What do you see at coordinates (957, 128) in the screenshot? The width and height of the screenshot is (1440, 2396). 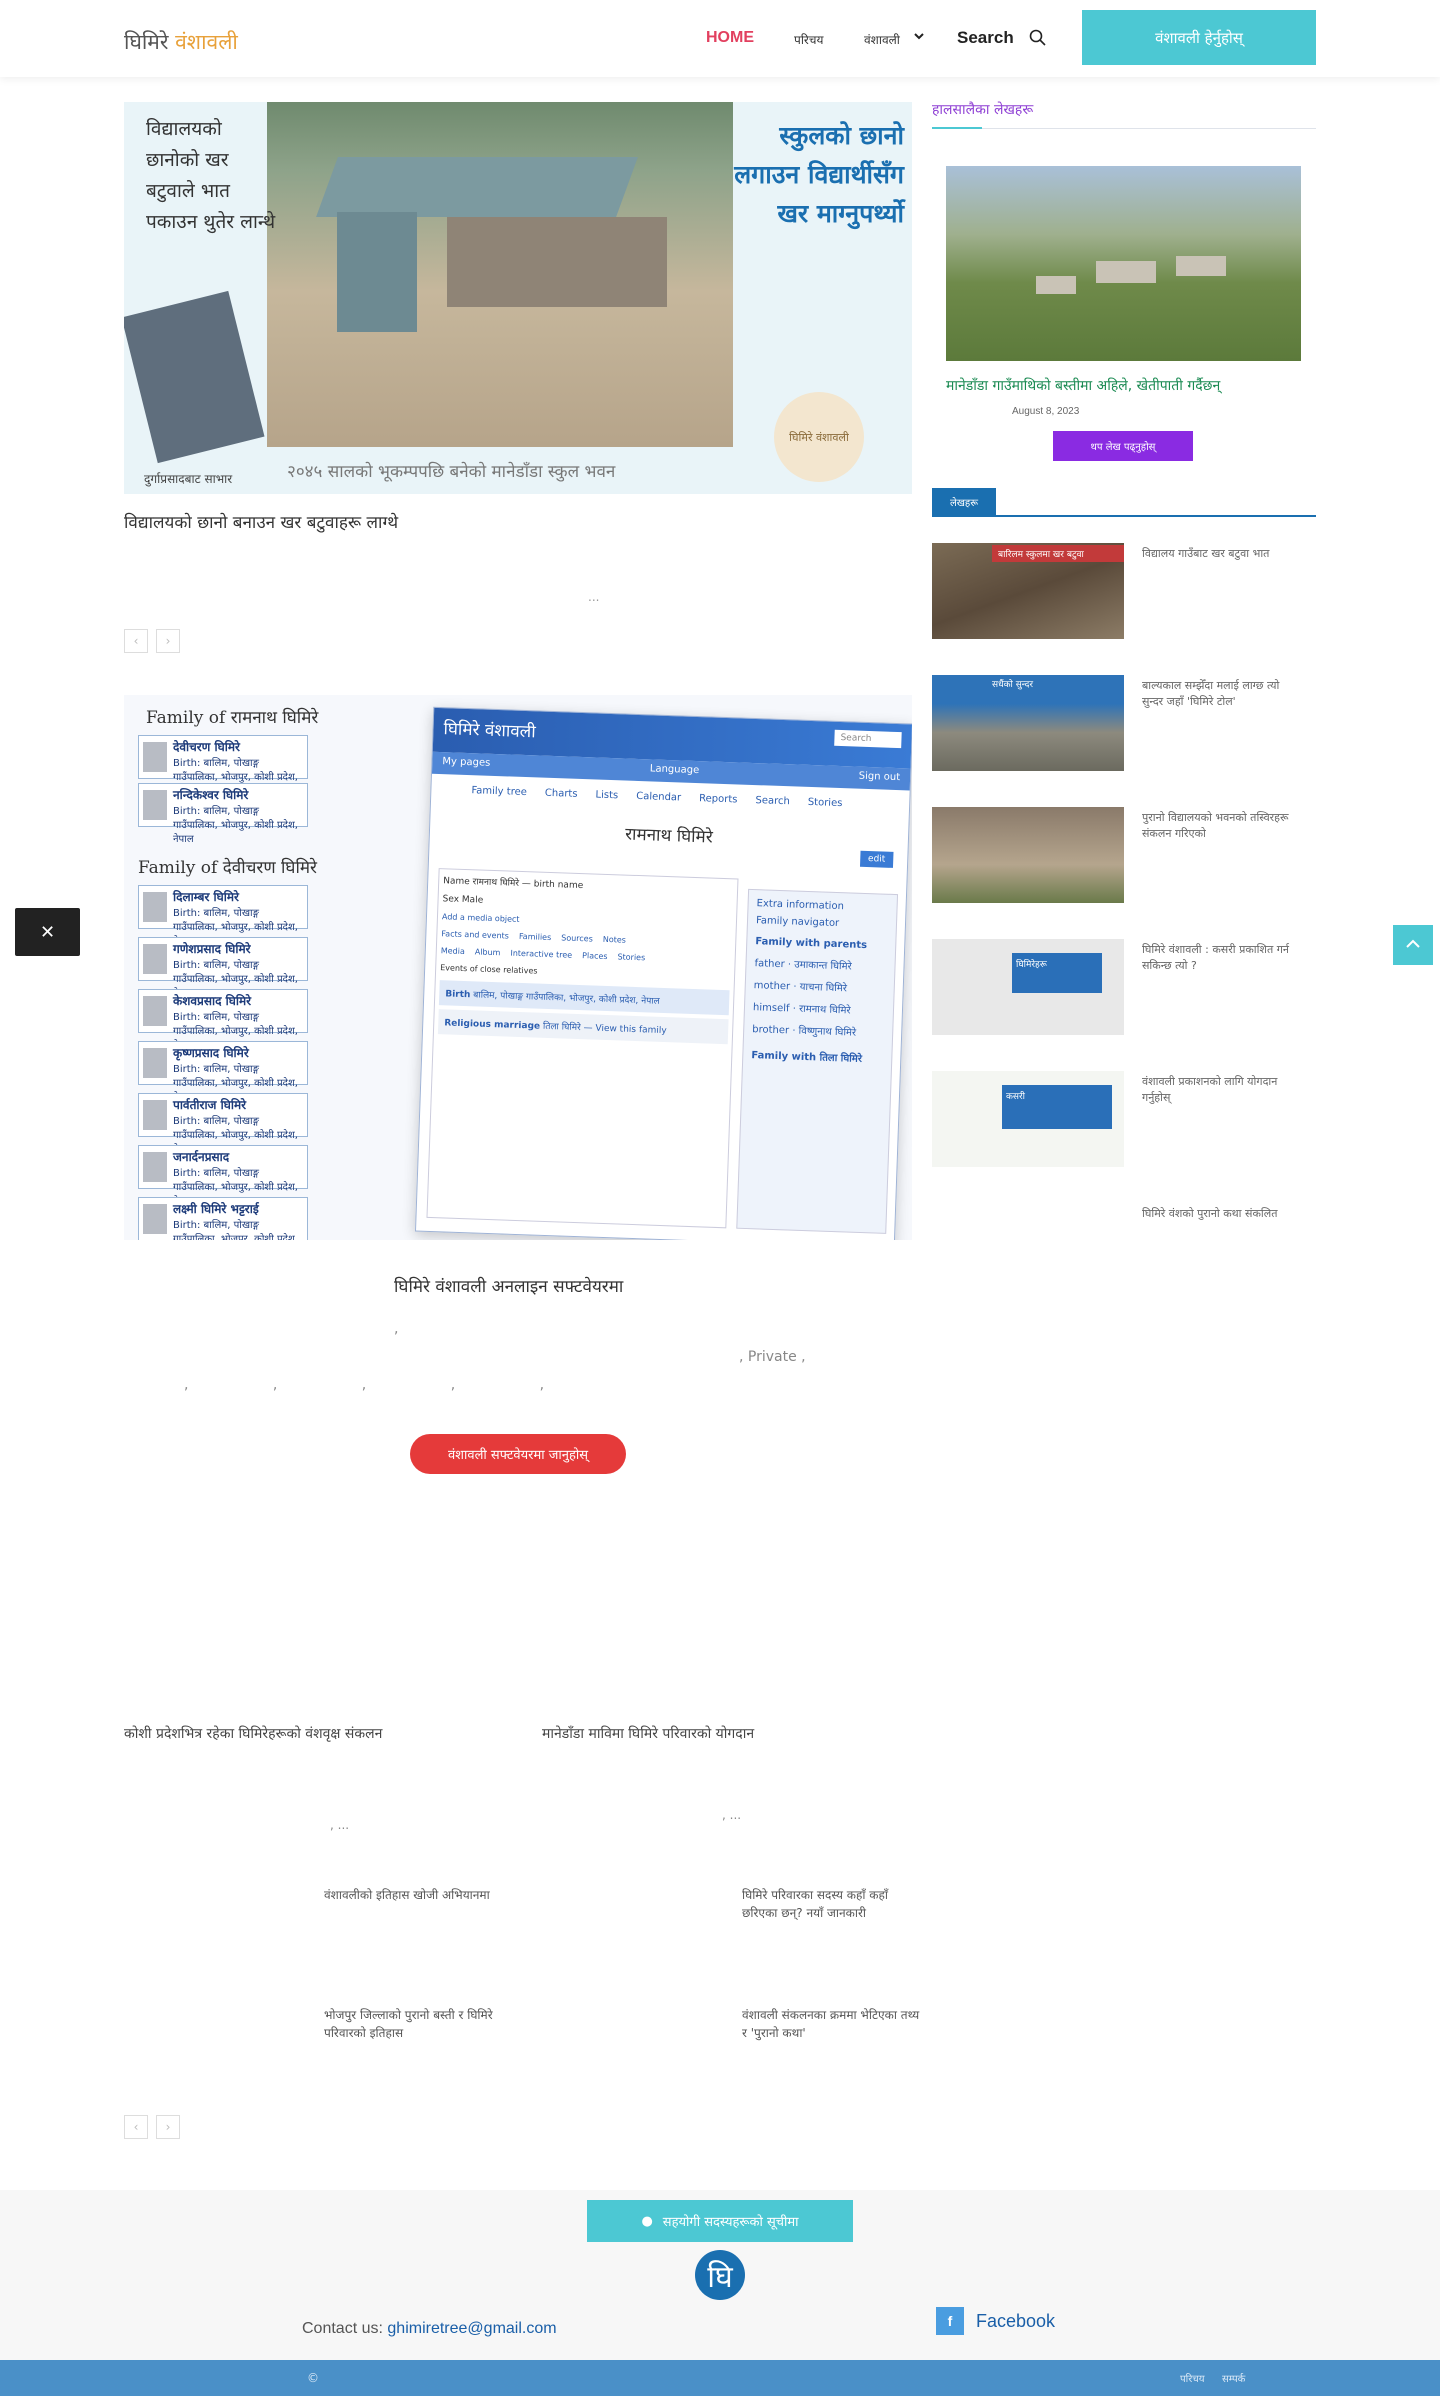 I see `sidebar-divider-accent` at bounding box center [957, 128].